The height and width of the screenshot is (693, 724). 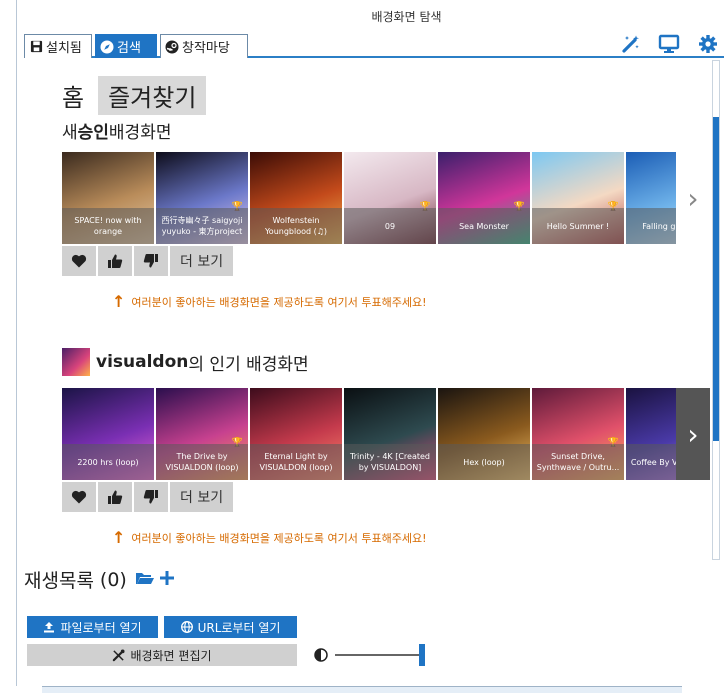 What do you see at coordinates (374, 45) in the screenshot?
I see `tab-bar: 설치됨 검색 창작마당` at bounding box center [374, 45].